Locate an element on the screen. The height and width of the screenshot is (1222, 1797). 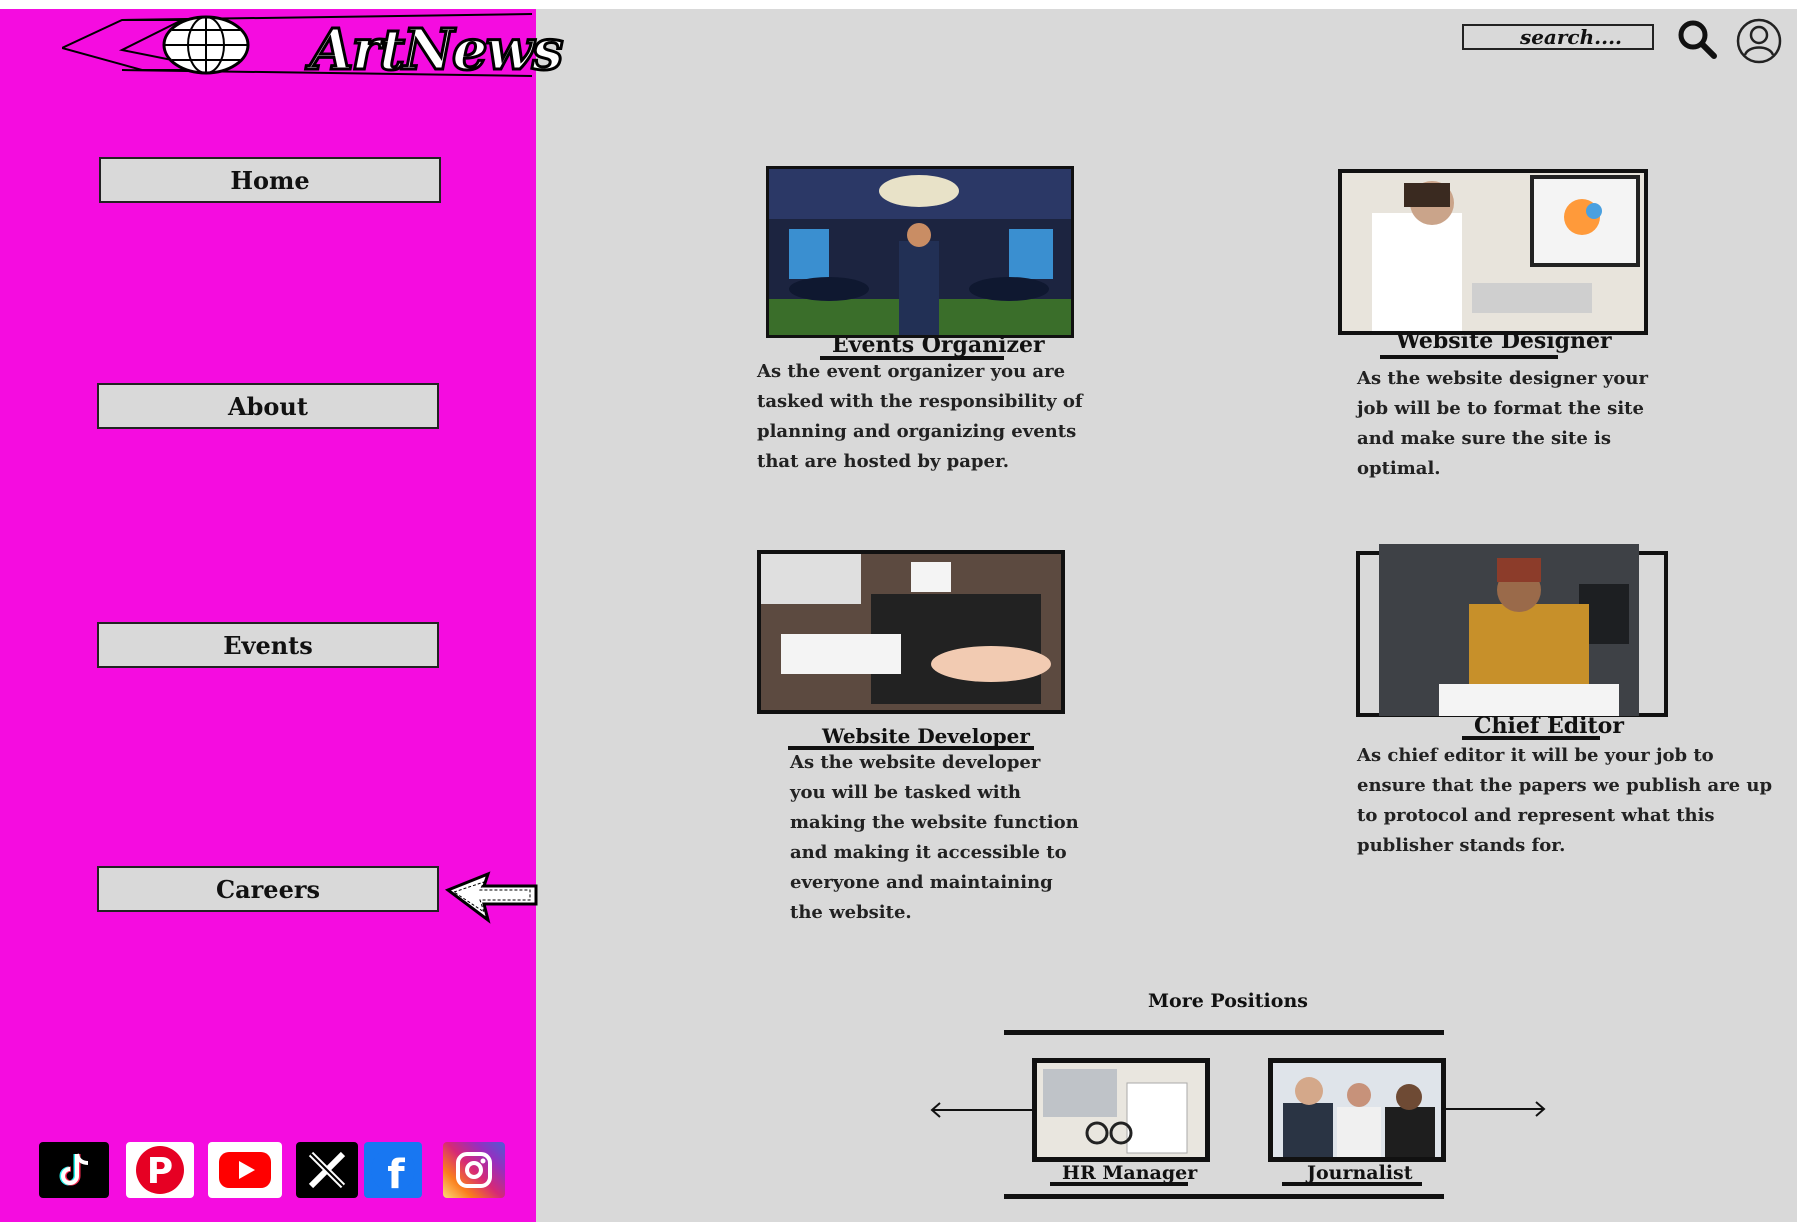
nav-careers-button: Careers is located at coordinates (268, 889).